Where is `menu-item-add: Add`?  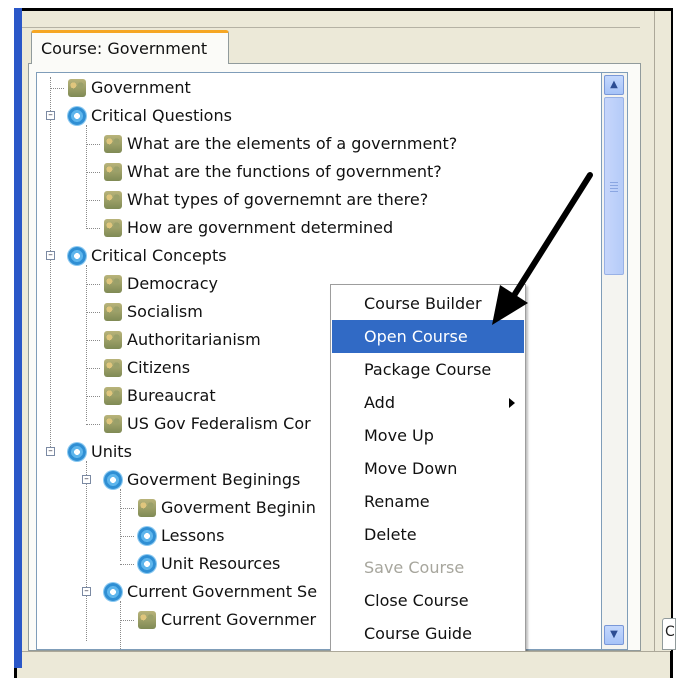
menu-item-add: Add is located at coordinates (428, 402).